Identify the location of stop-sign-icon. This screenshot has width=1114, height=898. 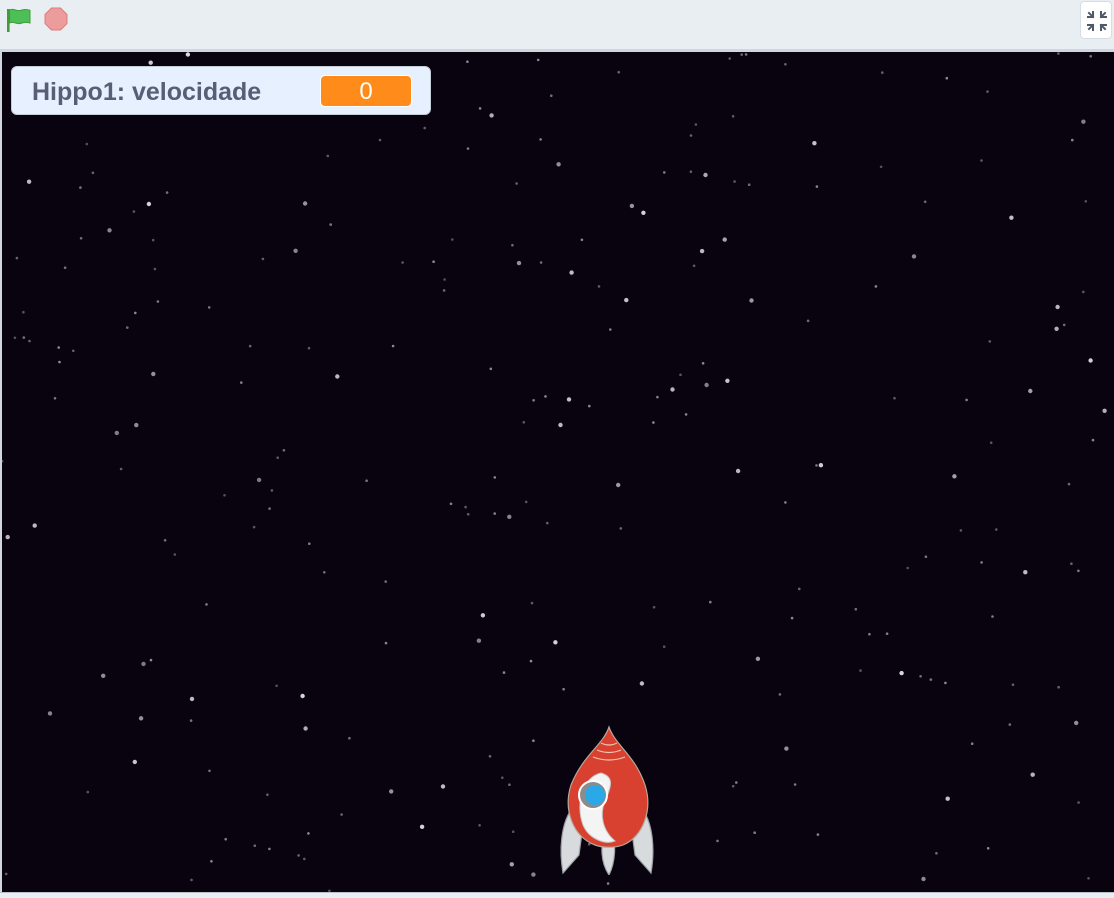
(56, 19).